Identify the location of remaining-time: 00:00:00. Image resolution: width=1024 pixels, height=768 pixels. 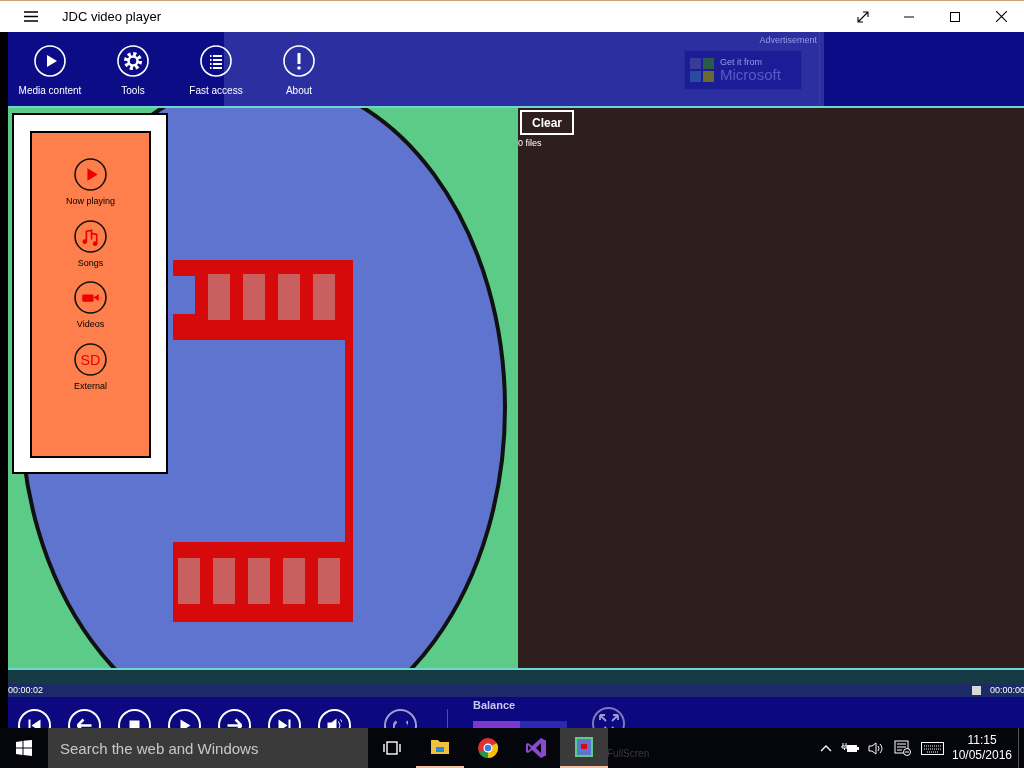
(1007, 690).